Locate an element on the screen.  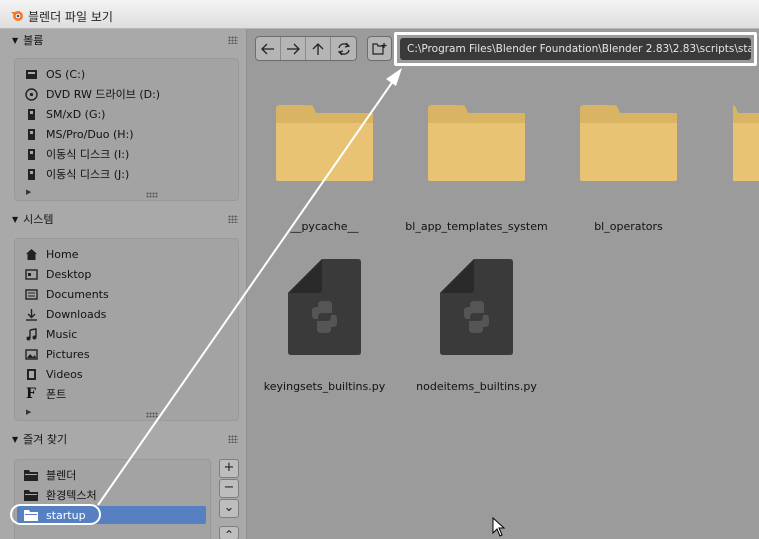
remove-favorite-button: − is located at coordinates (229, 488).